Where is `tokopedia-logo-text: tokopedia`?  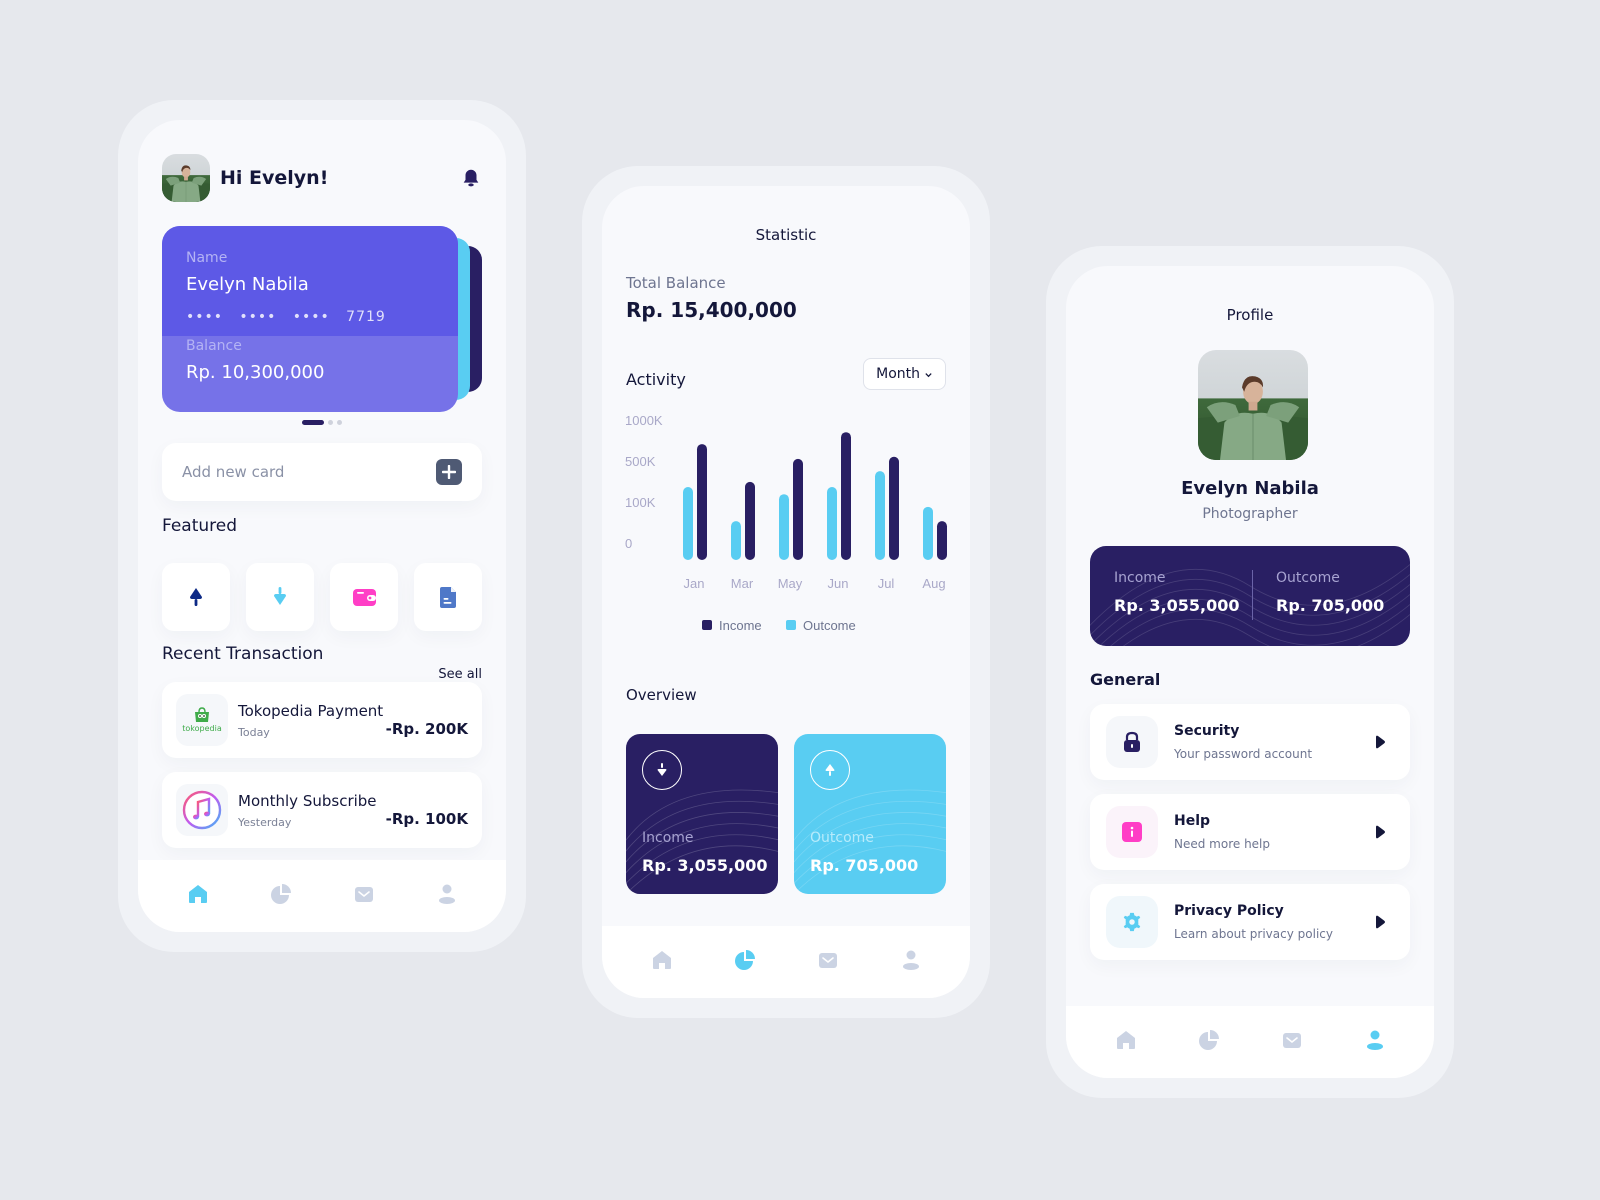 tokopedia-logo-text: tokopedia is located at coordinates (202, 728).